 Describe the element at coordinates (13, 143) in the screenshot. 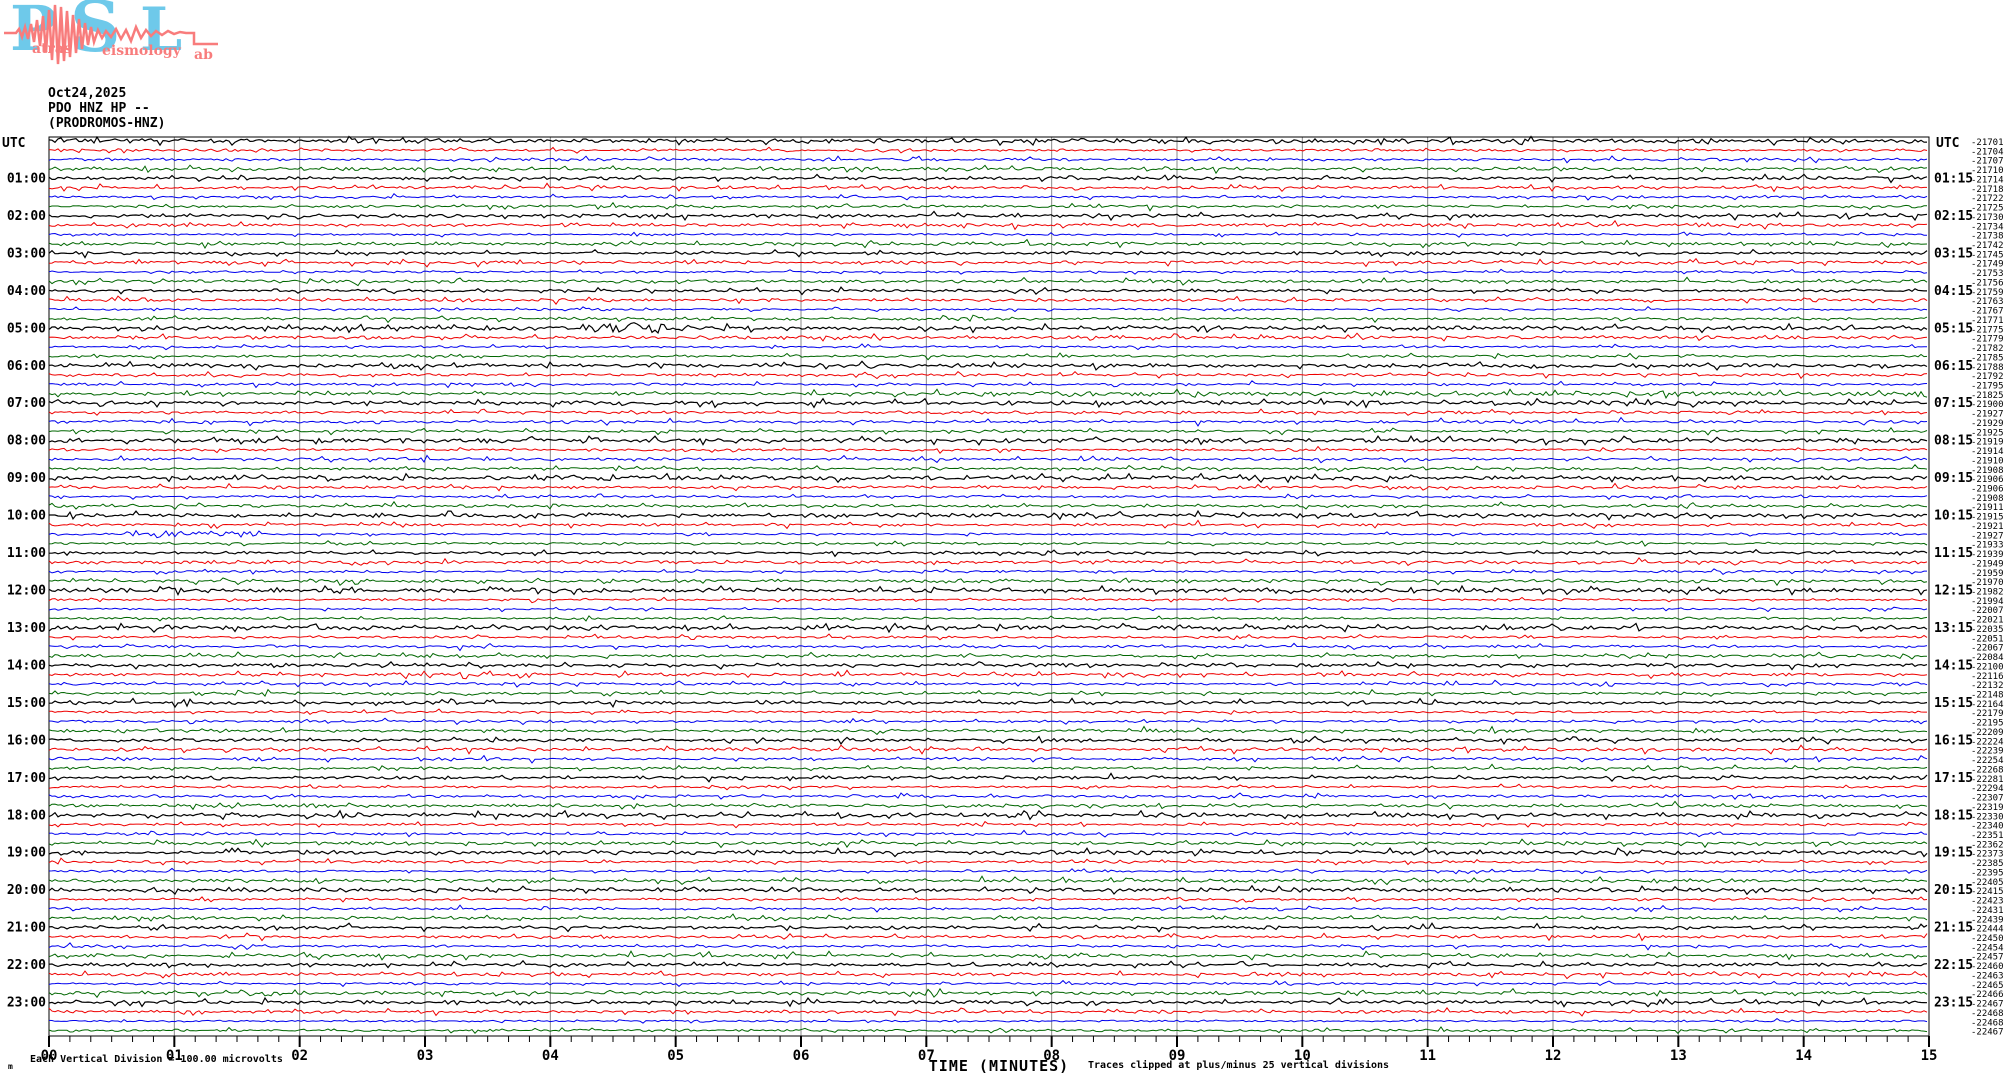

I see `utc-left-title: UTC` at that location.